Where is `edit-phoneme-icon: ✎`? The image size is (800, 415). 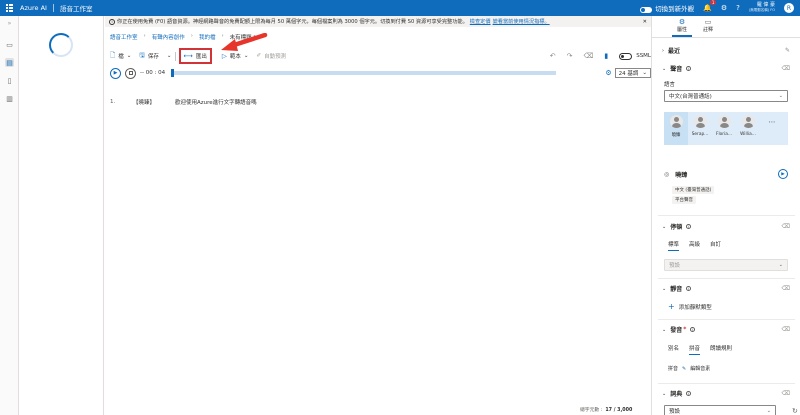
edit-phoneme-icon: ✎ is located at coordinates (684, 369).